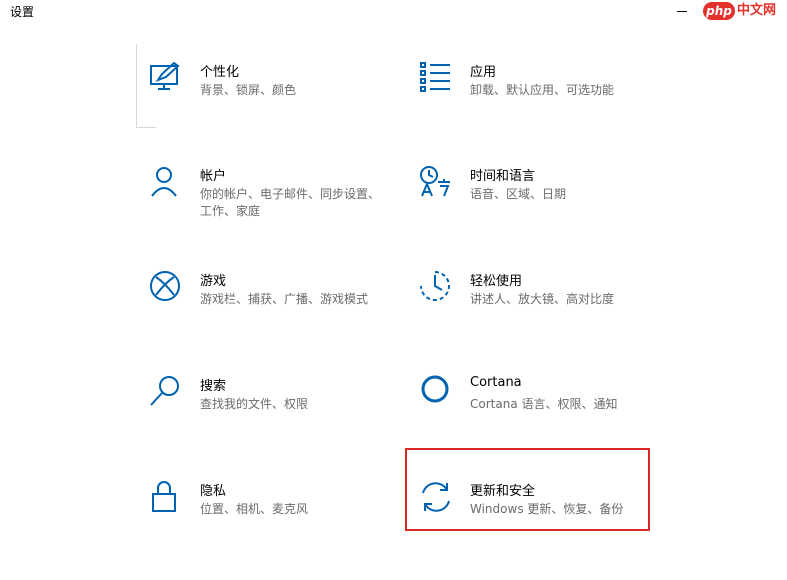 This screenshot has height=580, width=787. Describe the element at coordinates (166, 78) in the screenshot. I see `personalization-icon` at that location.